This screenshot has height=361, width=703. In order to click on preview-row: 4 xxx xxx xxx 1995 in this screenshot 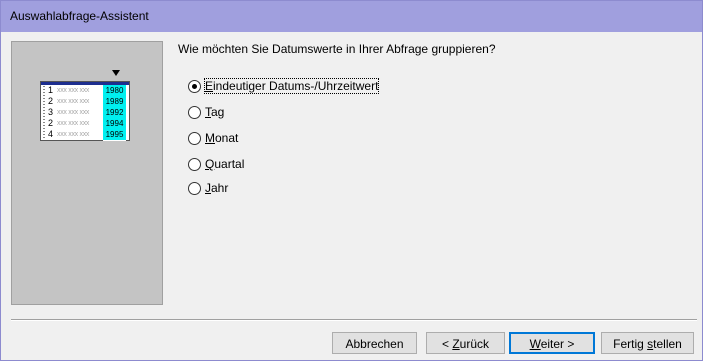, I will do `click(85, 135)`.